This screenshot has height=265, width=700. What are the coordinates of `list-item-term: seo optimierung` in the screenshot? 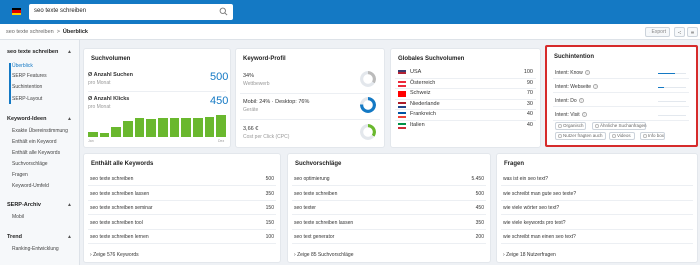 It's located at (312, 179).